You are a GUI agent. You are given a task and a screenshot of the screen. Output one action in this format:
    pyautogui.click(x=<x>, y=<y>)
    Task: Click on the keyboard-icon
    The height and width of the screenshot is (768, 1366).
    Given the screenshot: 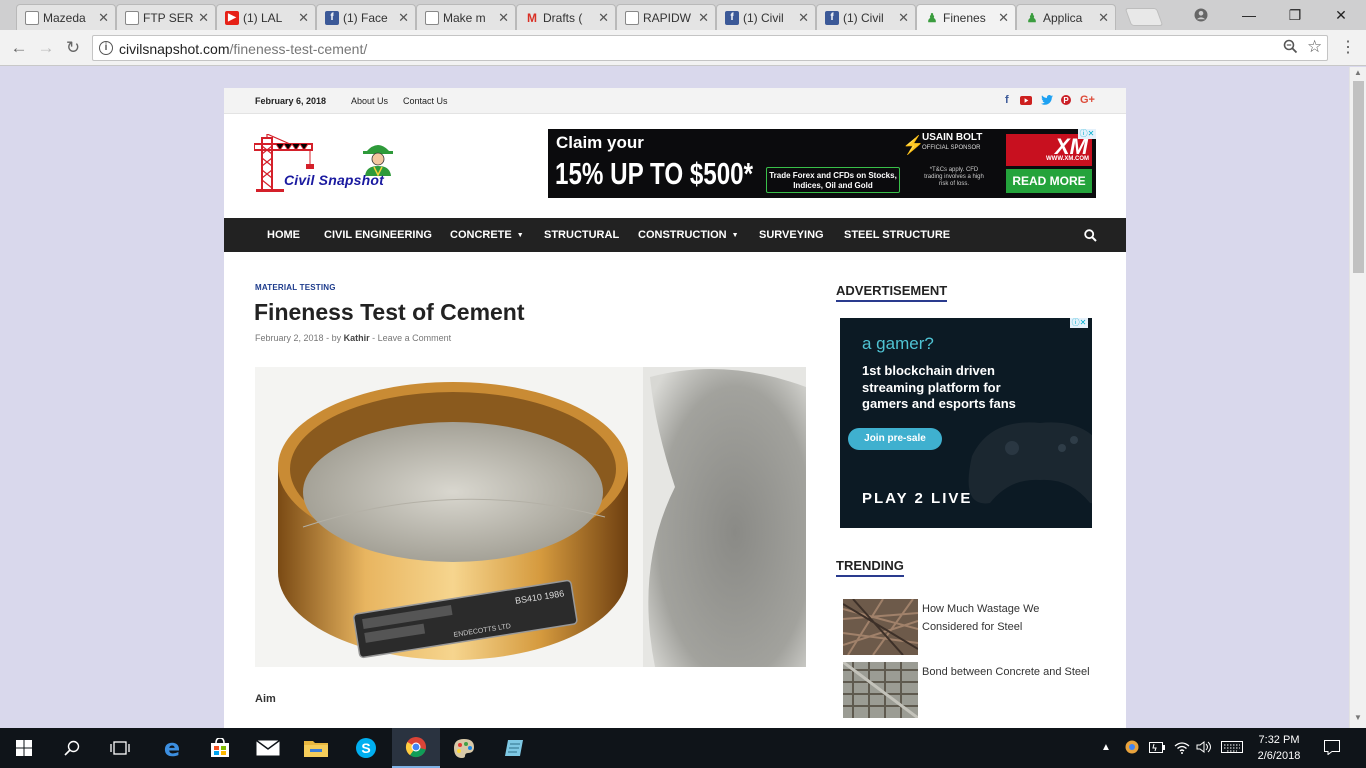 What is the action you would take?
    pyautogui.click(x=1232, y=748)
    